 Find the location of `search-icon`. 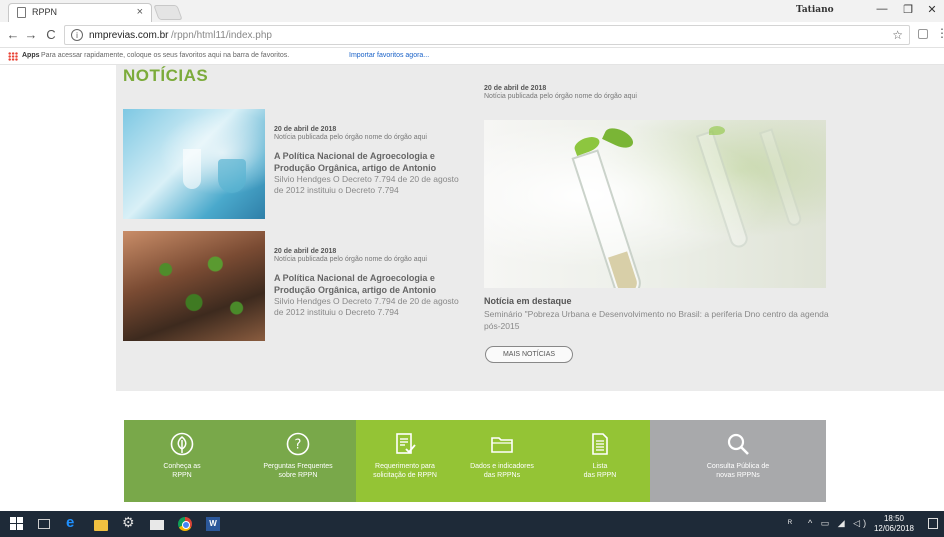

search-icon is located at coordinates (738, 444).